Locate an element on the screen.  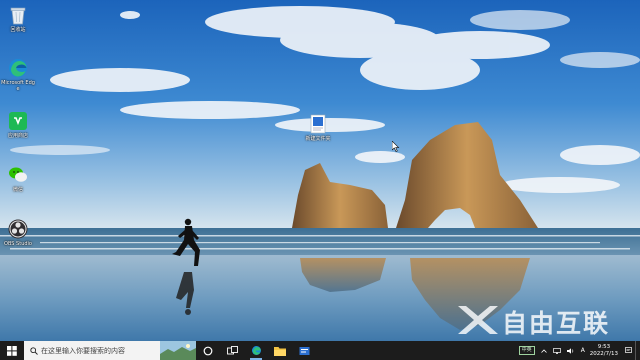
system-tray: 中英 A 9:53 2022/7/13 is located at coordinates (578, 350).